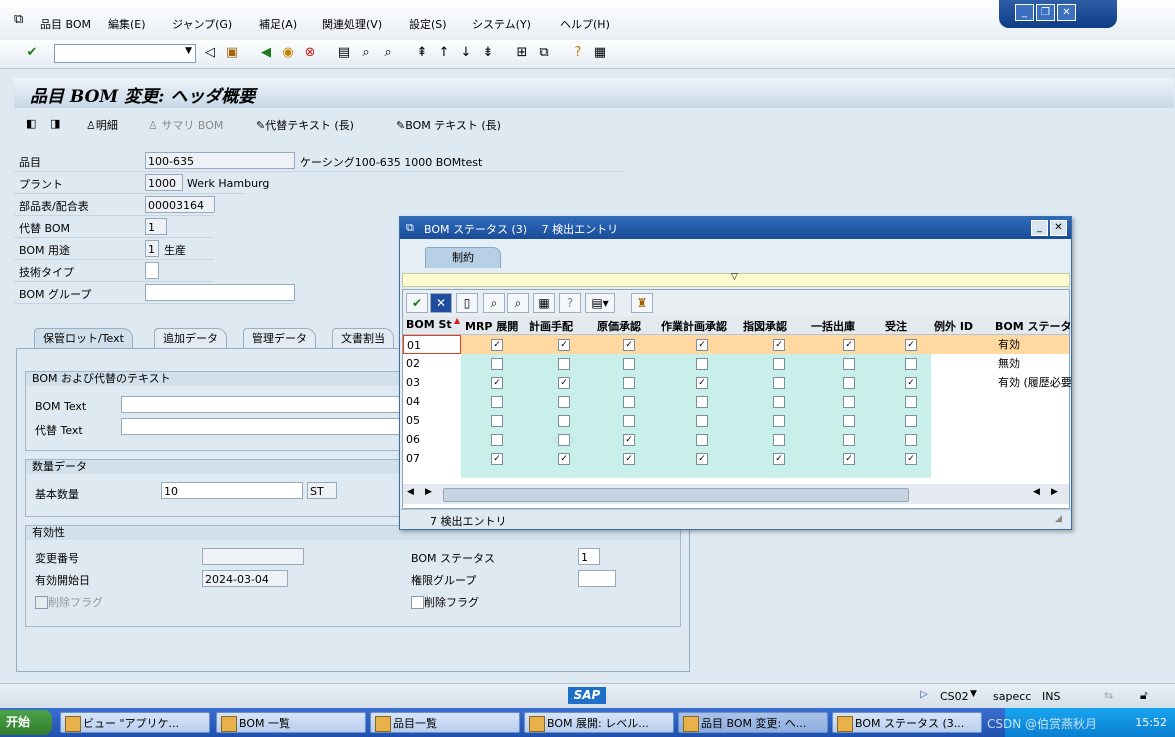 The width and height of the screenshot is (1175, 737). I want to click on dialog-close-icon: ✕, so click(1058, 228).